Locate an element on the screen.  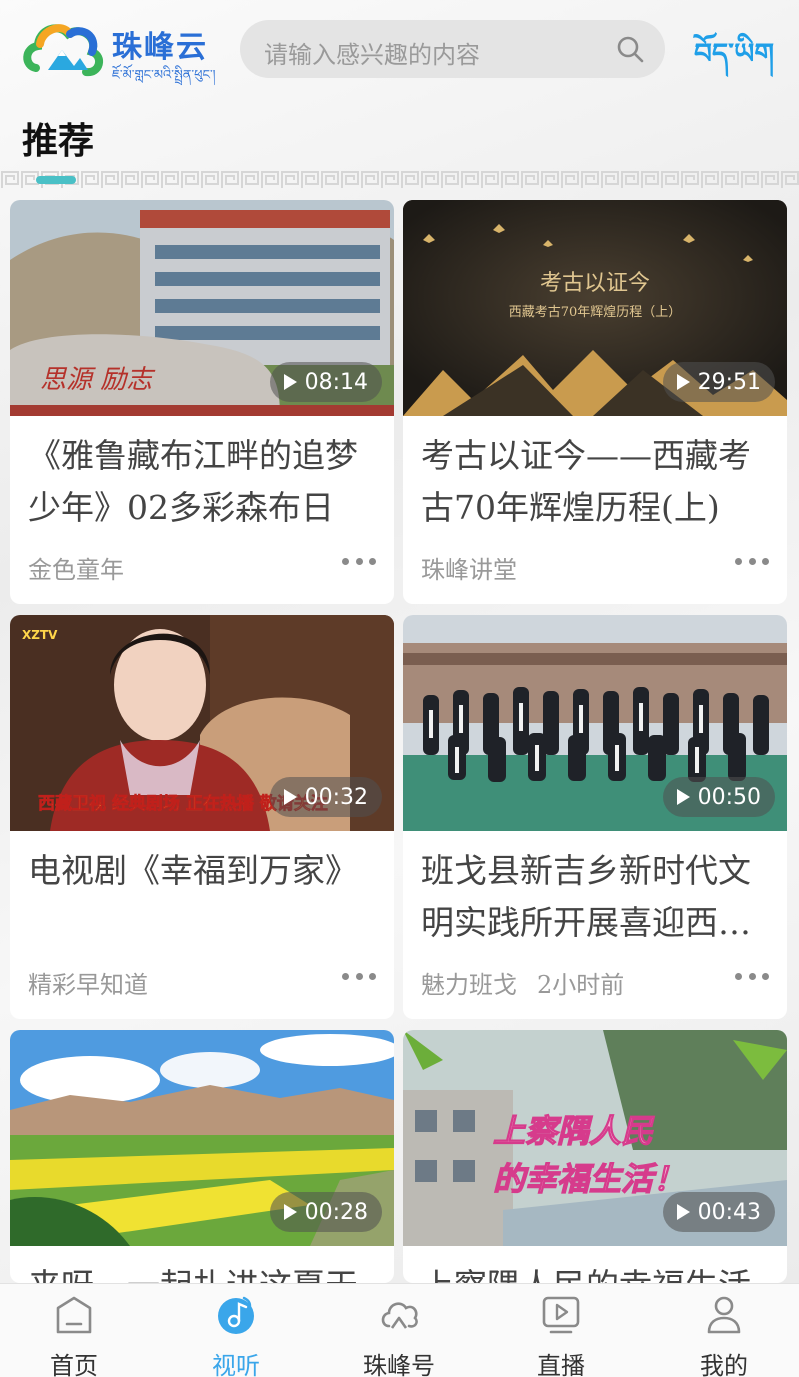
video-thumbnail: 考古以证今 西藏考古70年辉煌历程（上） 29:51 is located at coordinates (595, 308).